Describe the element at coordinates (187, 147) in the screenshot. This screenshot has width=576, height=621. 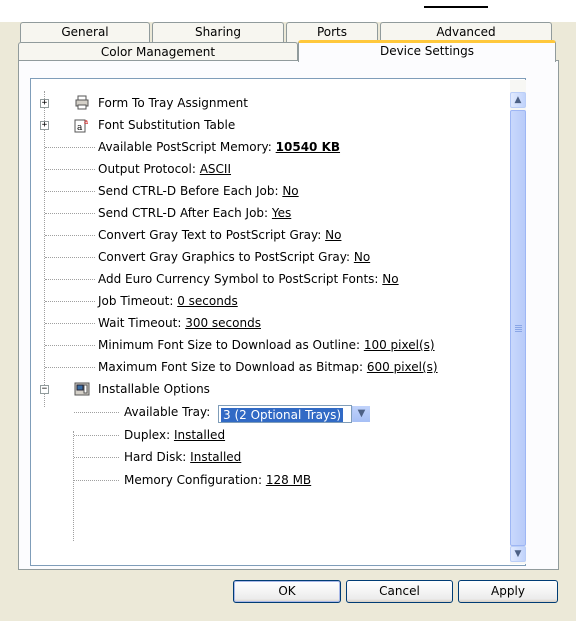
I see `setting-label: Available PostScript Memory:` at that location.